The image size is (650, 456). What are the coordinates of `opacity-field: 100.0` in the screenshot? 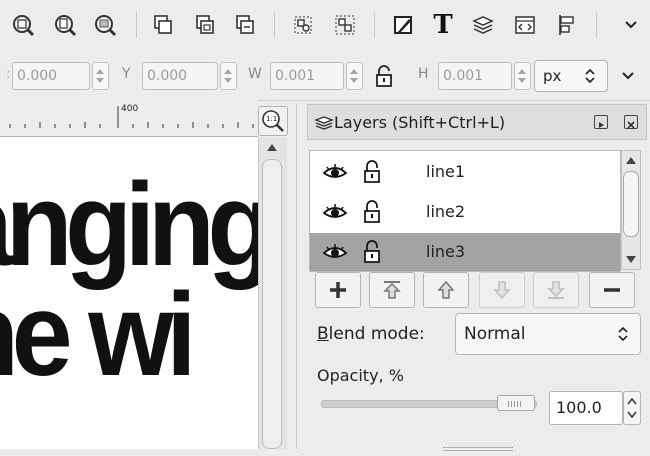 It's located at (586, 408).